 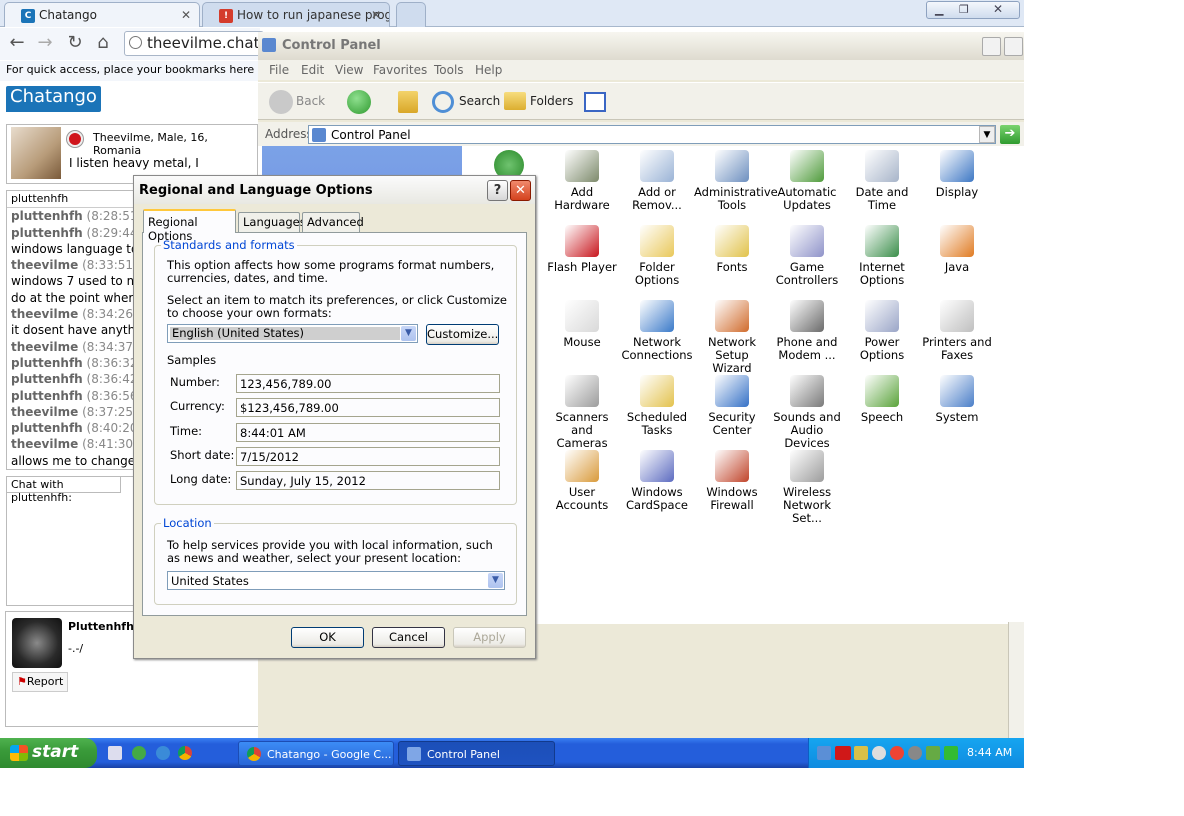 I want to click on cp-item: Power Options, so click(x=882, y=331).